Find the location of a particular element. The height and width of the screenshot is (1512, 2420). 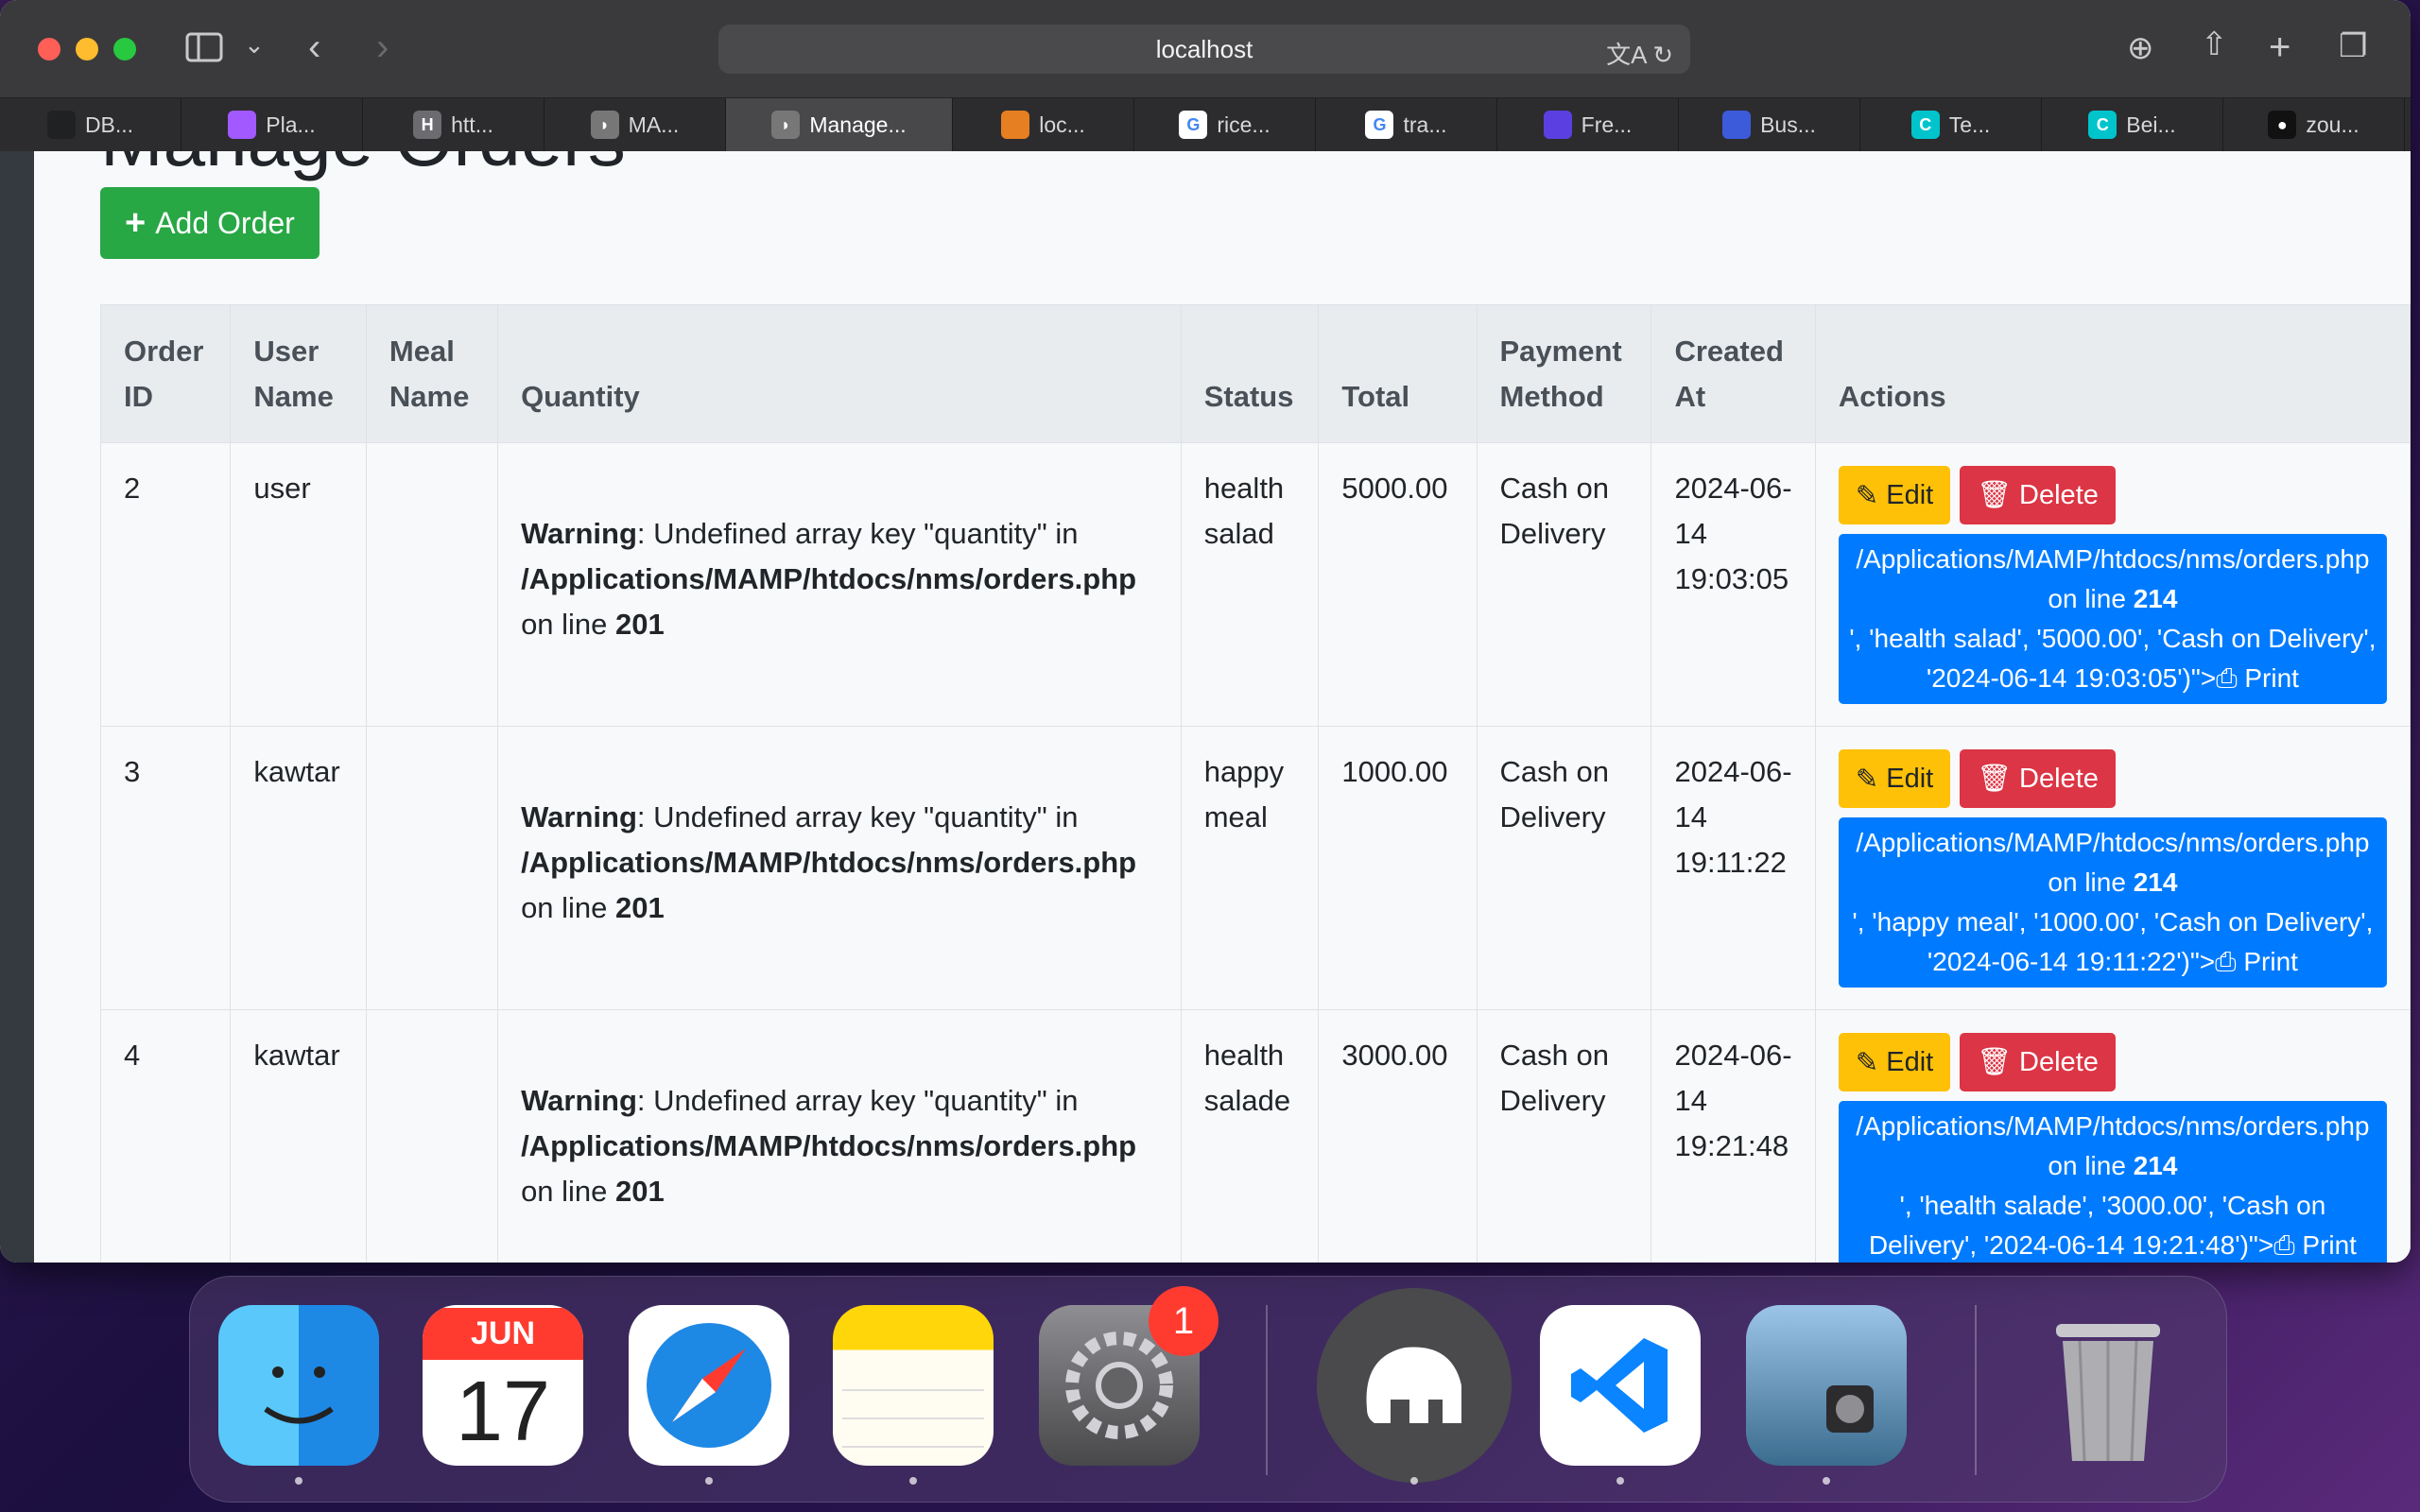

vscode-icon is located at coordinates (1620, 1385).